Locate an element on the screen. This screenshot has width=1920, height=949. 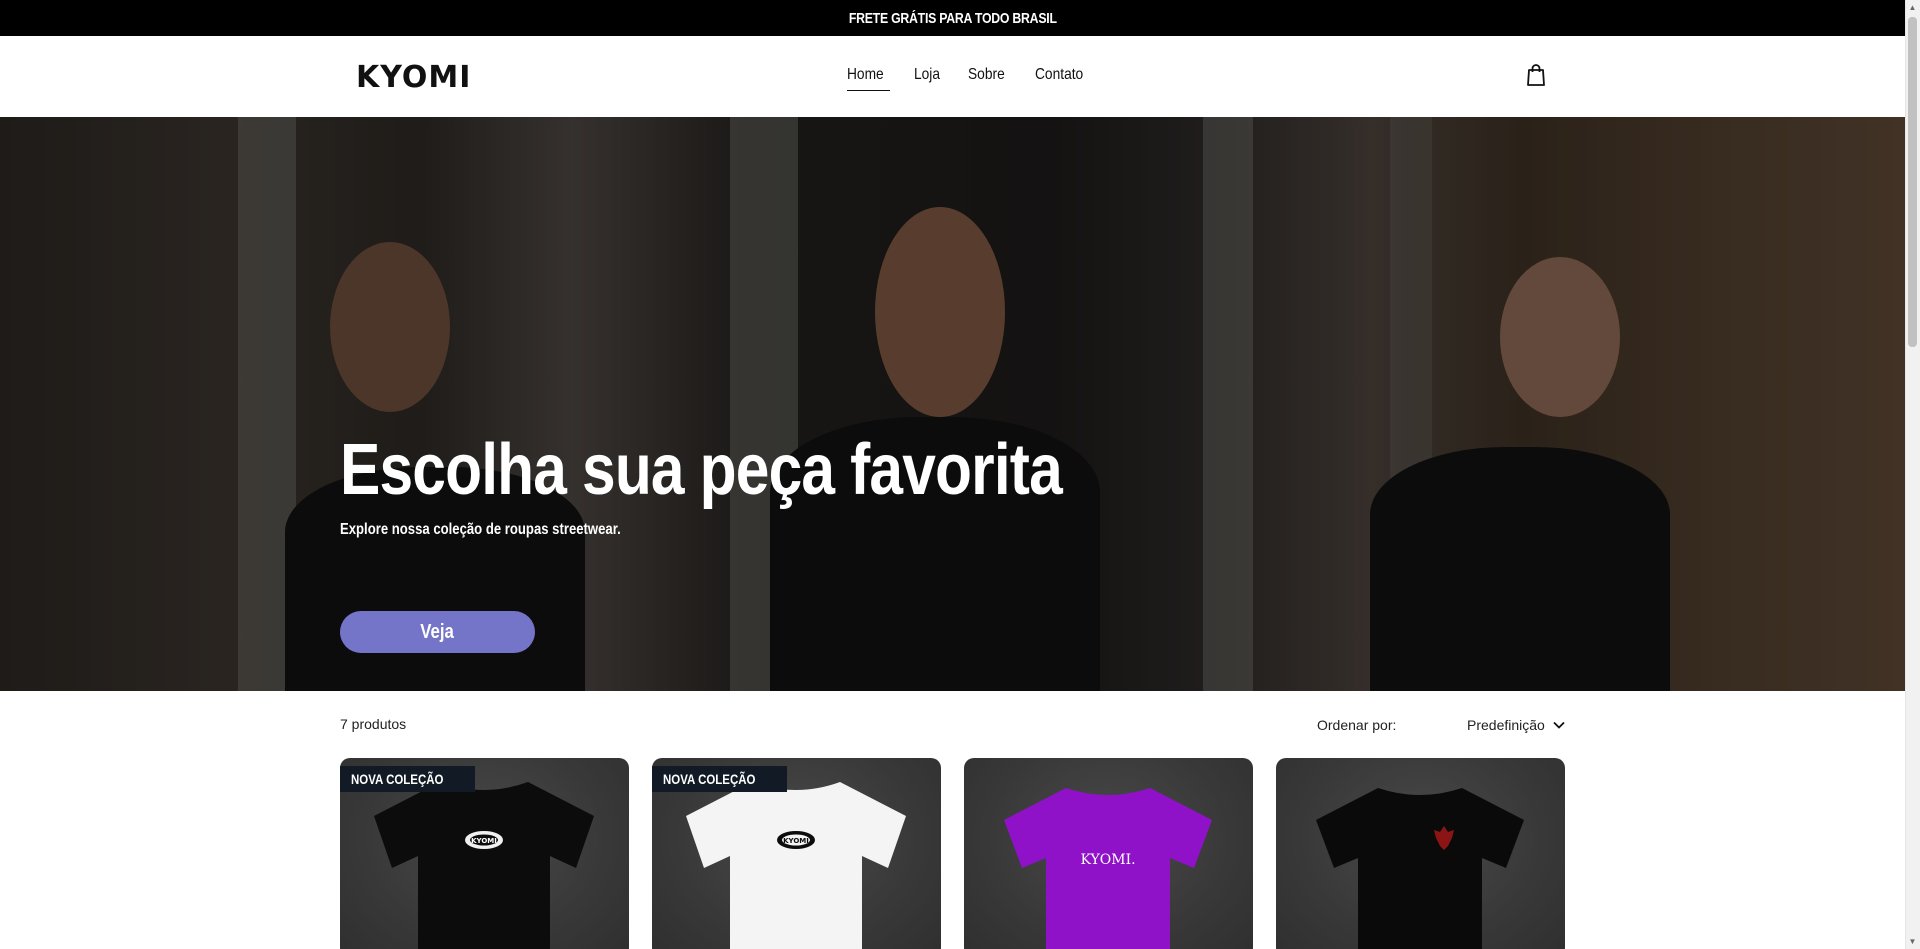
shop-toolbar: 7 produtos Ordenar por: Predefinição is located at coordinates (952, 726).